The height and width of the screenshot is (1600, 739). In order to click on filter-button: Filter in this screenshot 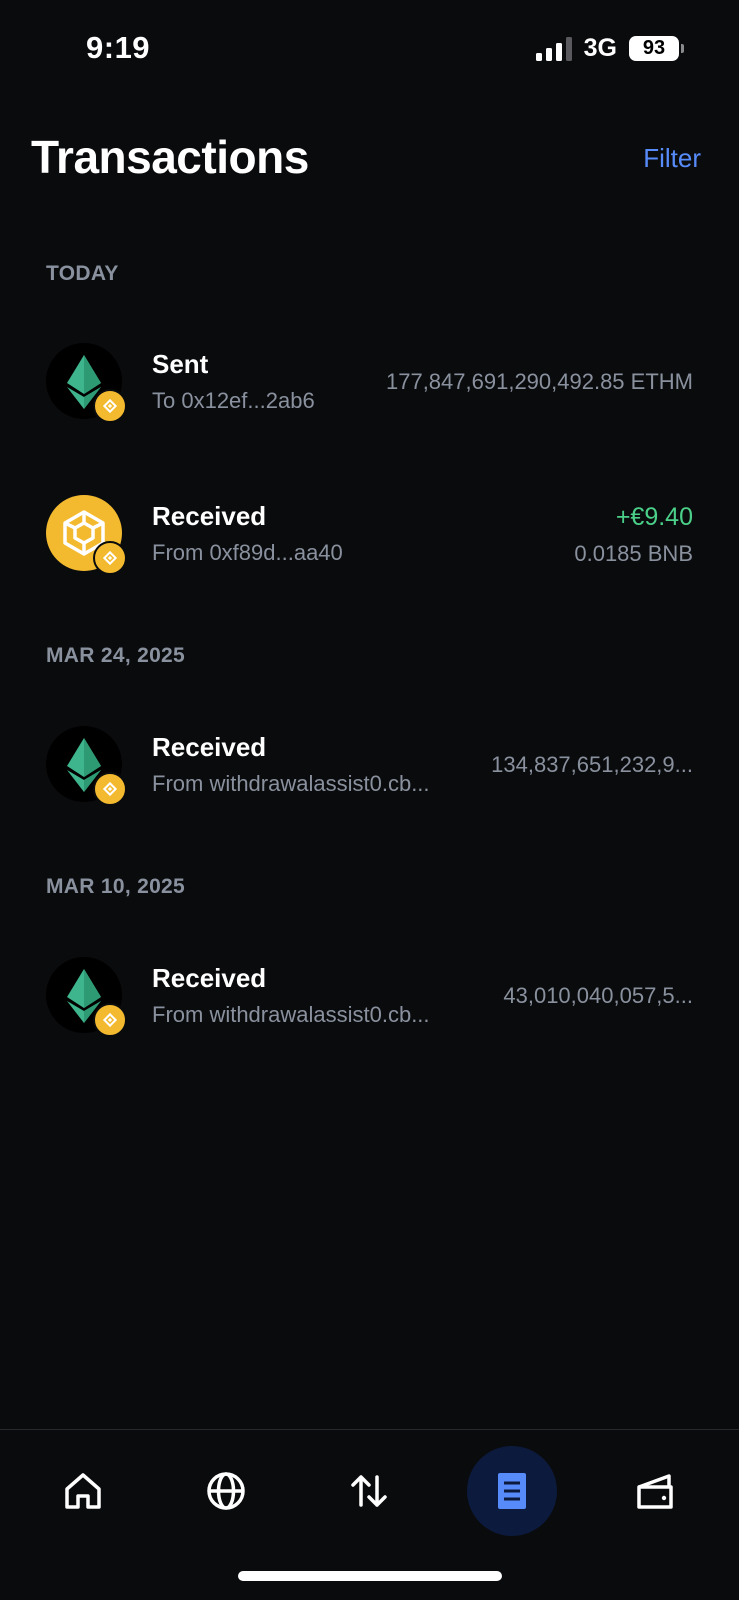, I will do `click(672, 158)`.